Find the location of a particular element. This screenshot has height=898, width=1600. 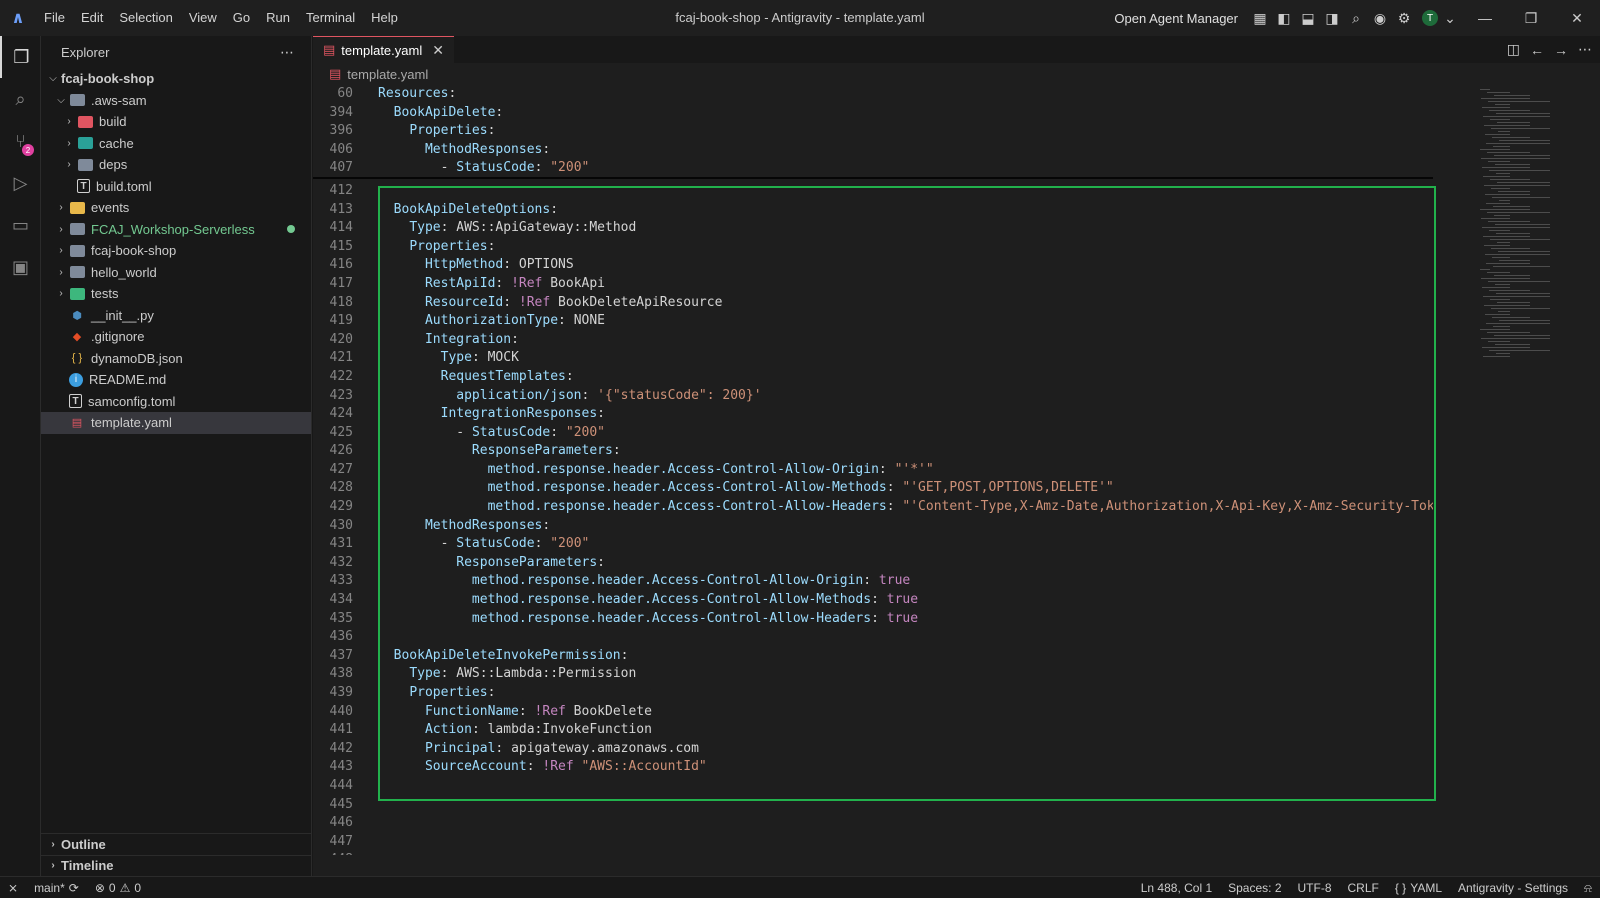

tree-item-init-py: ⬢ __init__.py is located at coordinates (176, 316).